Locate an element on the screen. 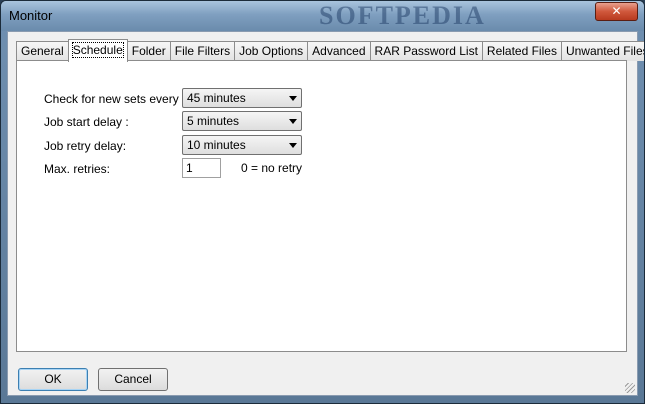 The image size is (645, 404). job-start-delay-value: 5 minutes is located at coordinates (213, 121).